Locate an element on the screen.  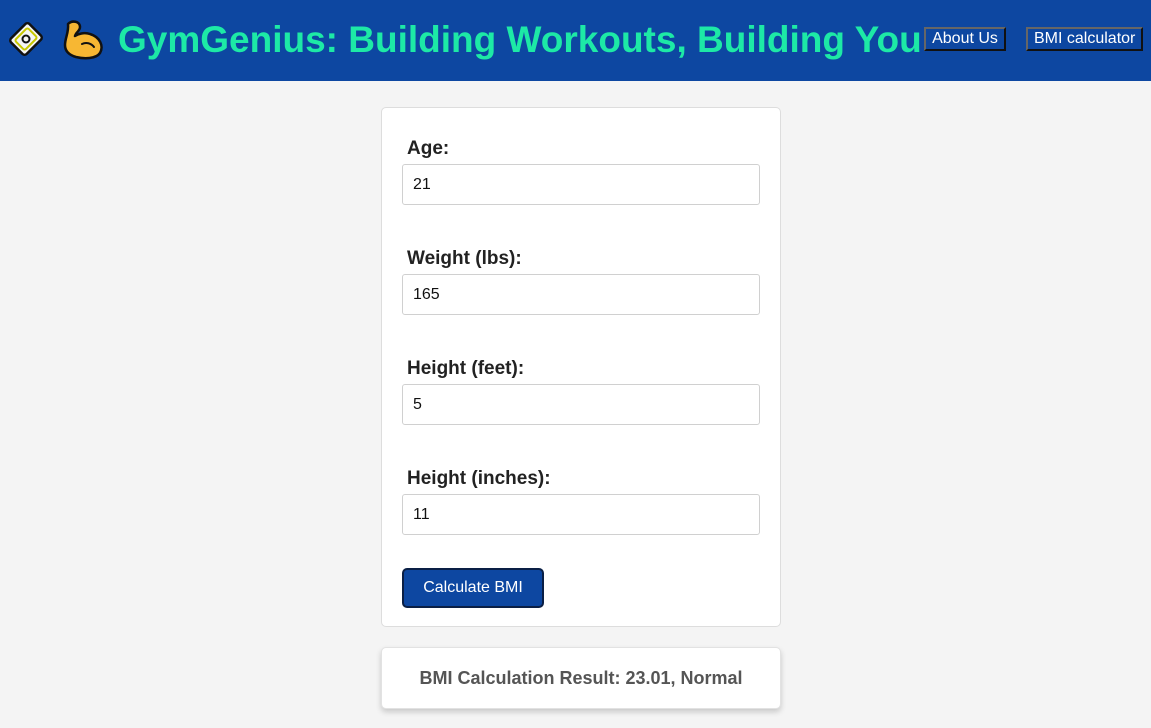
weight-label: Weight (lbs): is located at coordinates (464, 258).